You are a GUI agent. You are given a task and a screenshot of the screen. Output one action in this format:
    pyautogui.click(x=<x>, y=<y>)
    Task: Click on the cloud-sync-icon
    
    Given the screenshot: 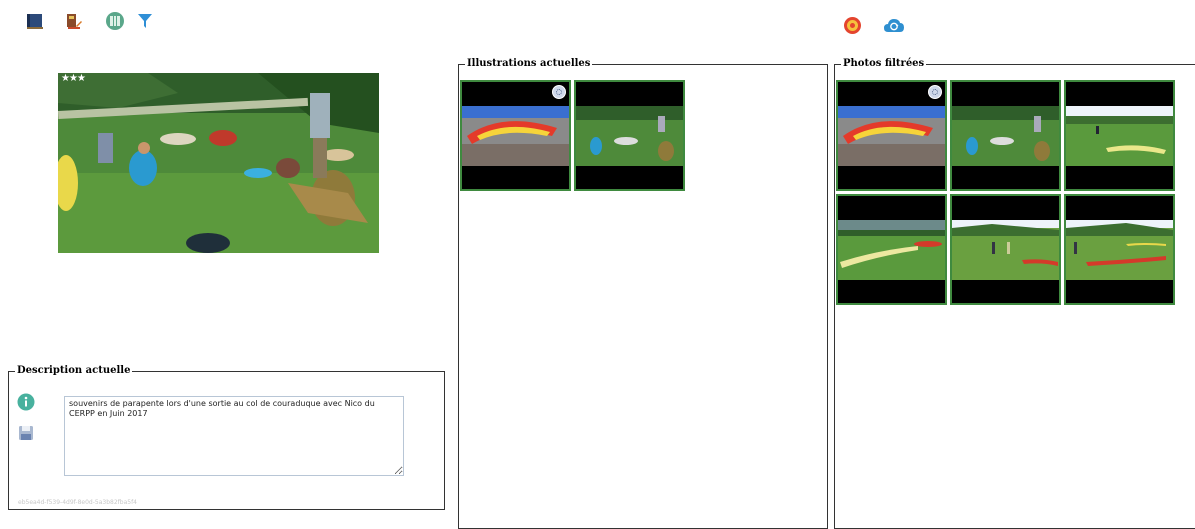 What is the action you would take?
    pyautogui.click(x=894, y=25)
    